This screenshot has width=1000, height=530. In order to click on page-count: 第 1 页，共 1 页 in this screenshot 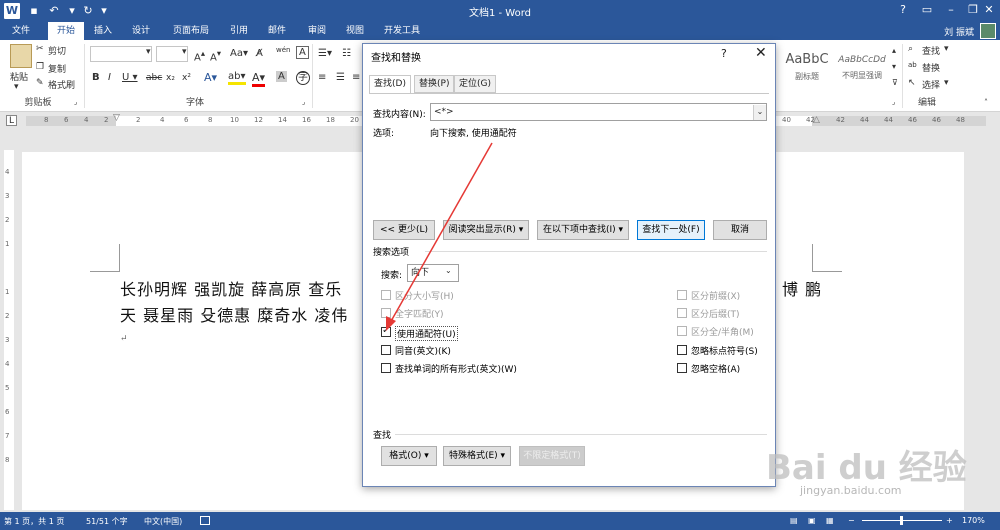, I will do `click(34, 521)`.